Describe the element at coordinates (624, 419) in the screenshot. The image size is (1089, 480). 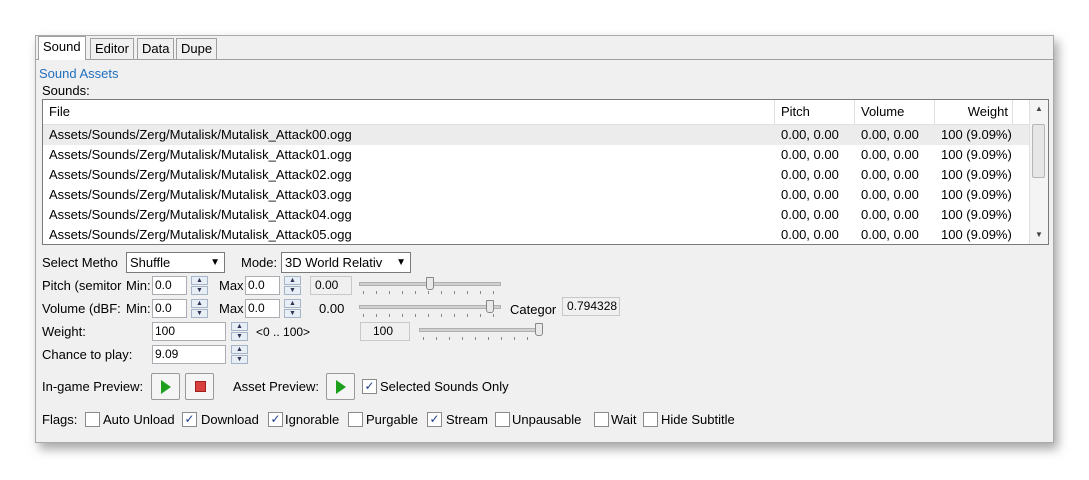
I see `flag-label: Wait` at that location.